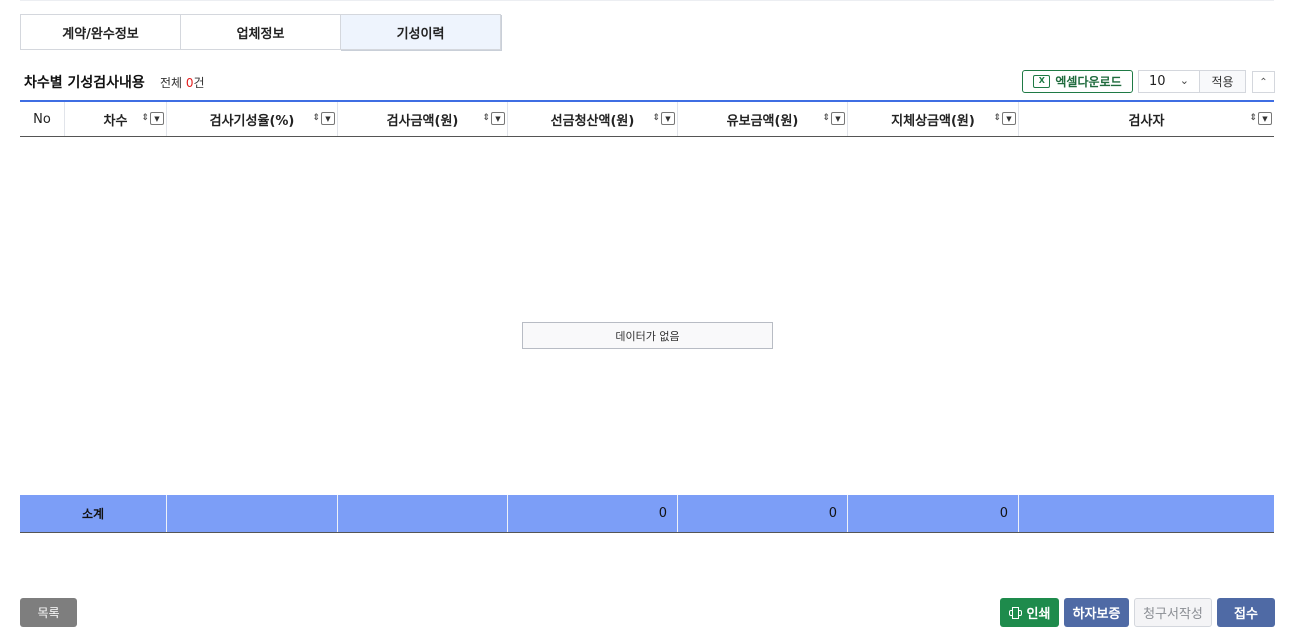 The width and height of the screenshot is (1291, 632). Describe the element at coordinates (93, 513) in the screenshot. I see `footer-subtotal-label: 소계` at that location.